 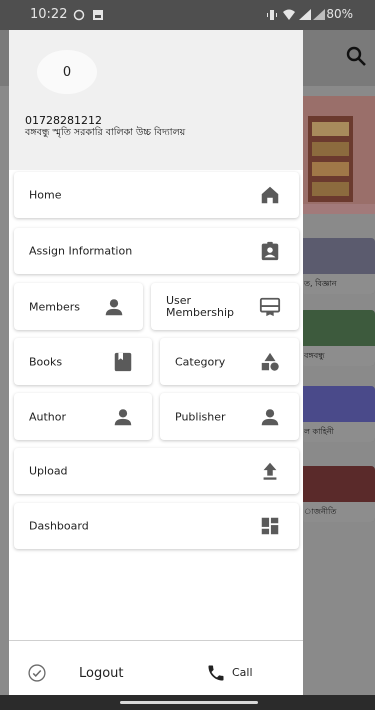 I want to click on menu-author: Author, so click(x=83, y=416).